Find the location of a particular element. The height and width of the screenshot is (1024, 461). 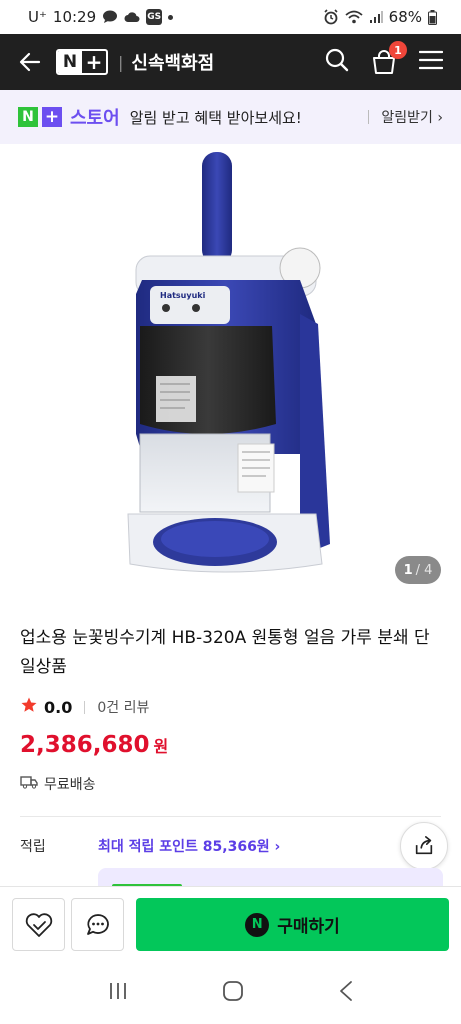

buy-button-label: 구매하기 is located at coordinates (308, 927).